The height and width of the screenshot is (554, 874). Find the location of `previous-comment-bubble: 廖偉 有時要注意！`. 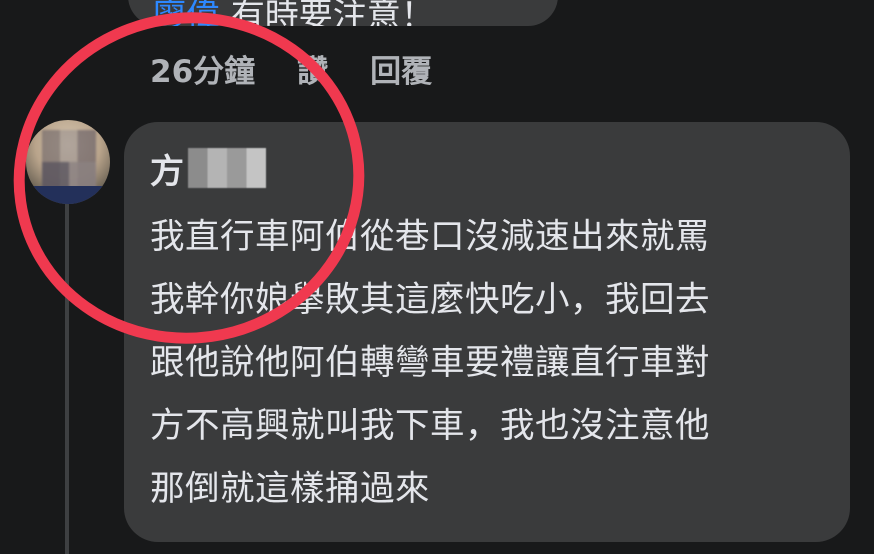

previous-comment-bubble: 廖偉 有時要注意！ is located at coordinates (343, 13).